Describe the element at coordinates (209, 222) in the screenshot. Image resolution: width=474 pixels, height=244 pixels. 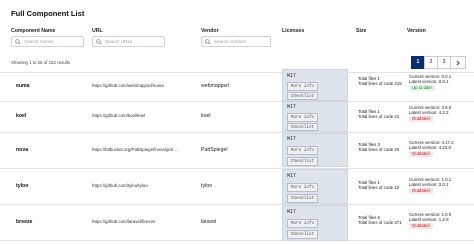
I see `component-vendor: laravel` at that location.